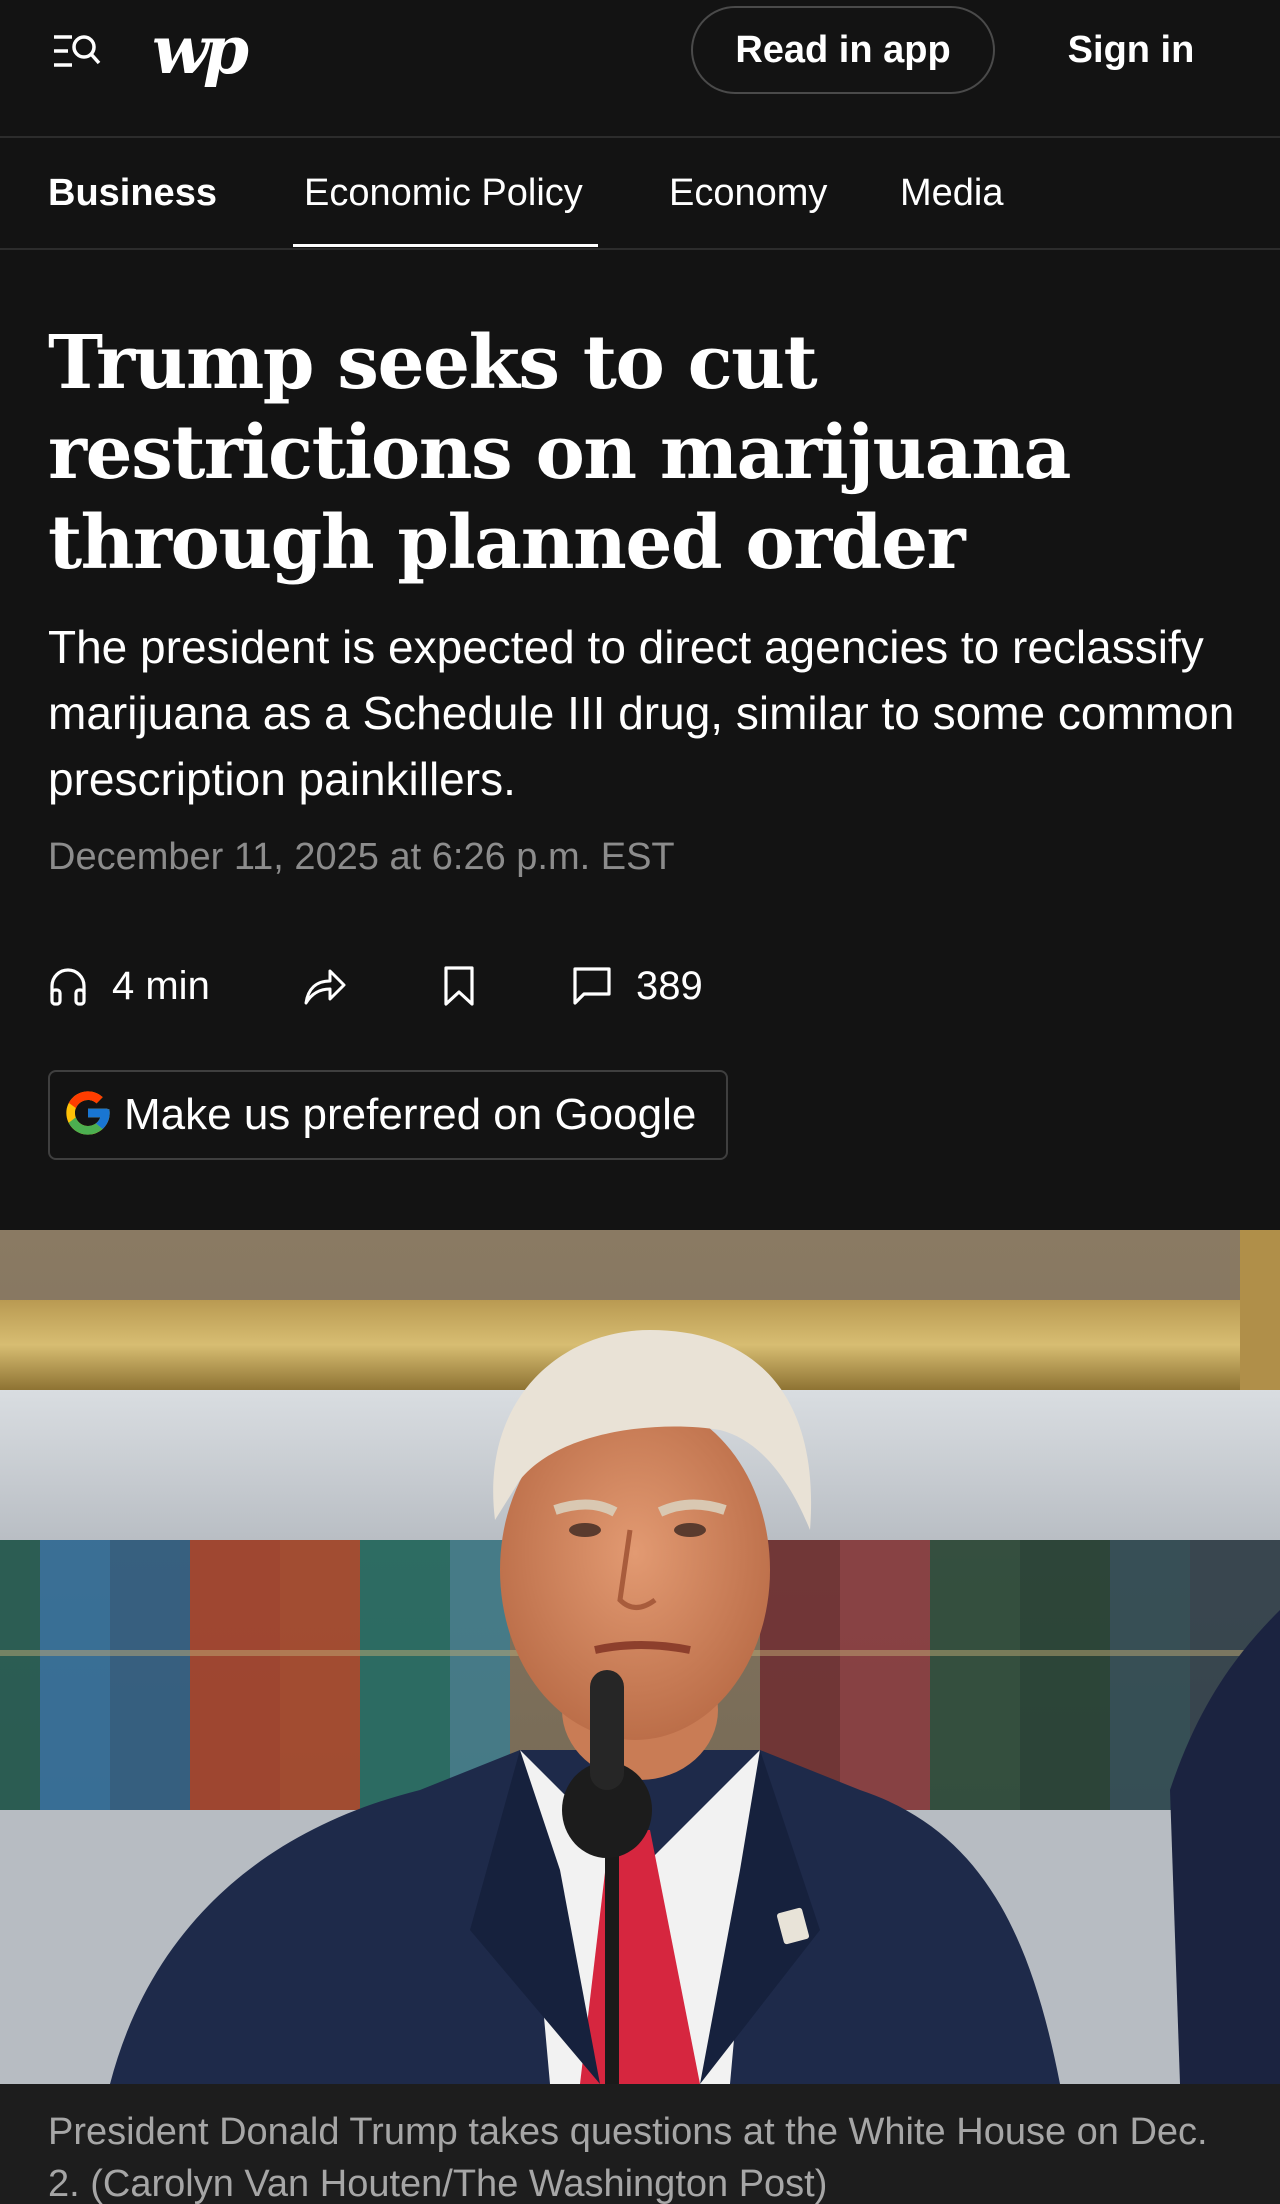 The height and width of the screenshot is (2204, 1280). I want to click on share-button, so click(325, 986).